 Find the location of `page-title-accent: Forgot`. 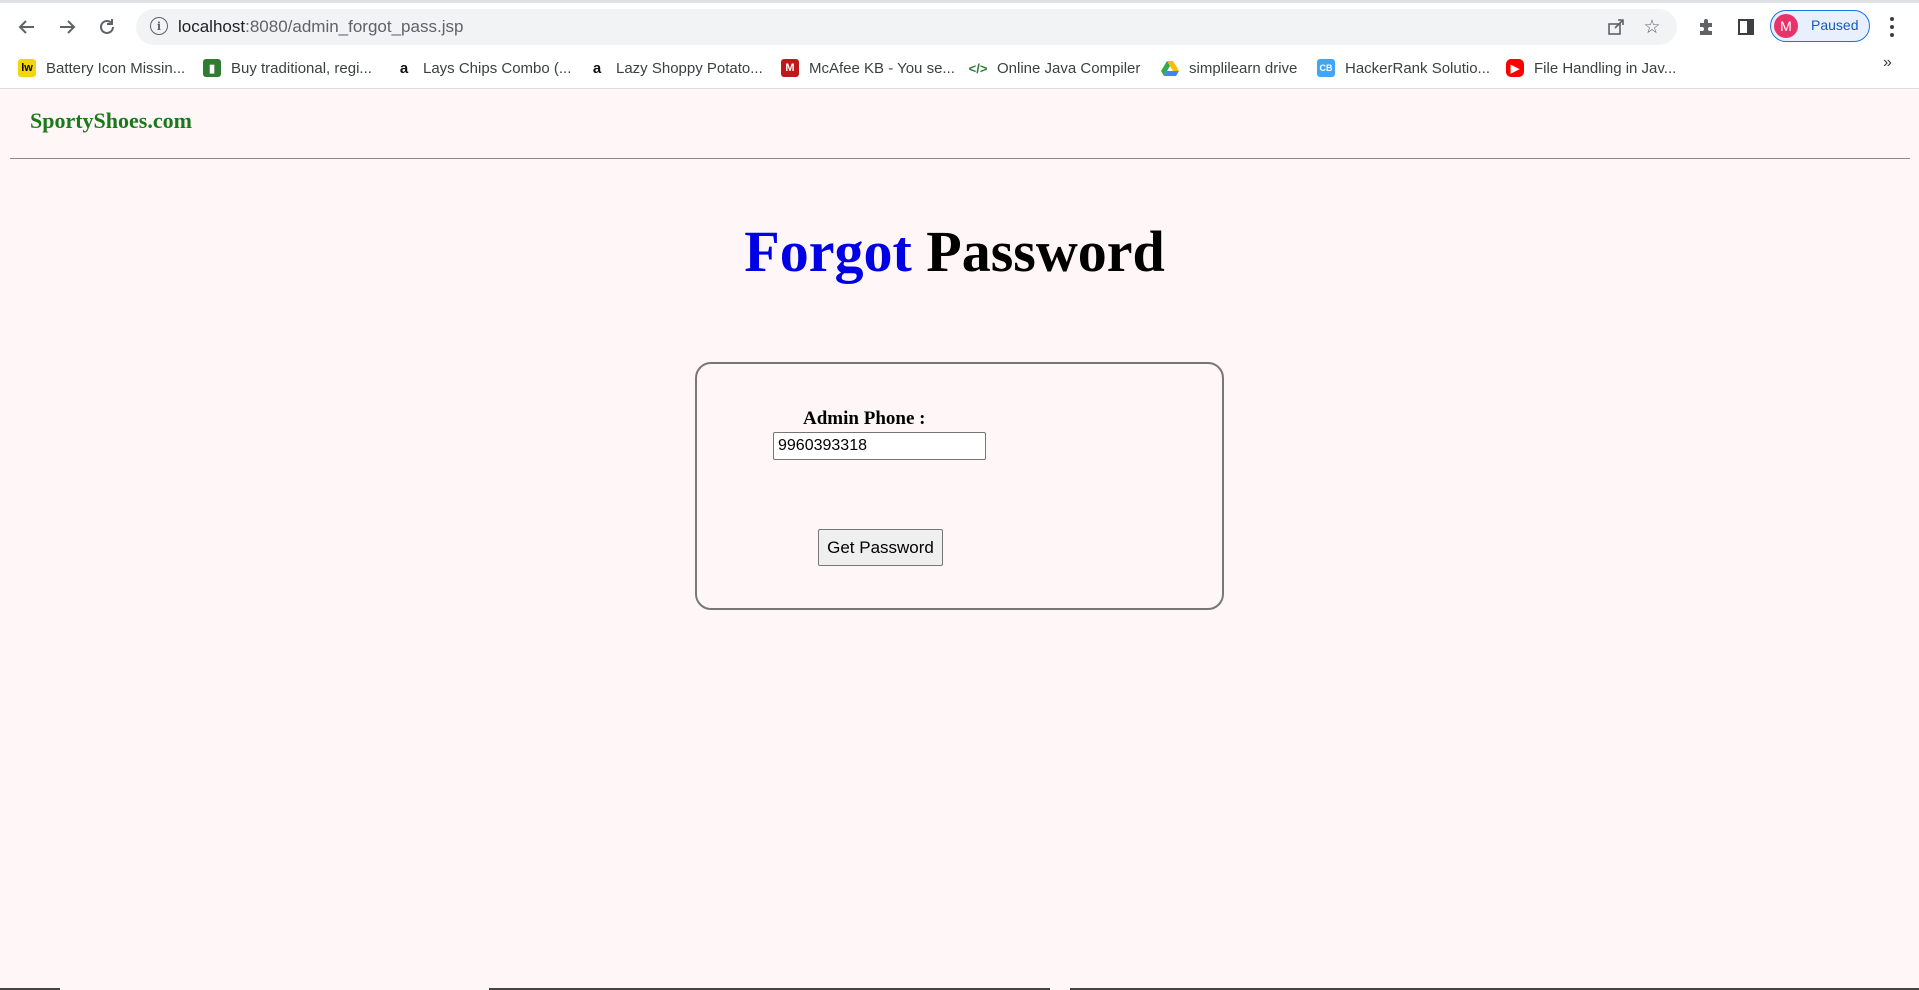

page-title-accent: Forgot is located at coordinates (828, 251).